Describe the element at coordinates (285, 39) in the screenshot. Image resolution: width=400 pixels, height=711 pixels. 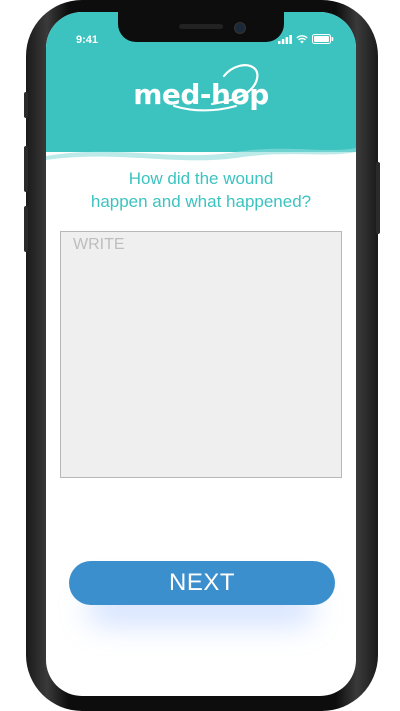
I see `signal-icon` at that location.